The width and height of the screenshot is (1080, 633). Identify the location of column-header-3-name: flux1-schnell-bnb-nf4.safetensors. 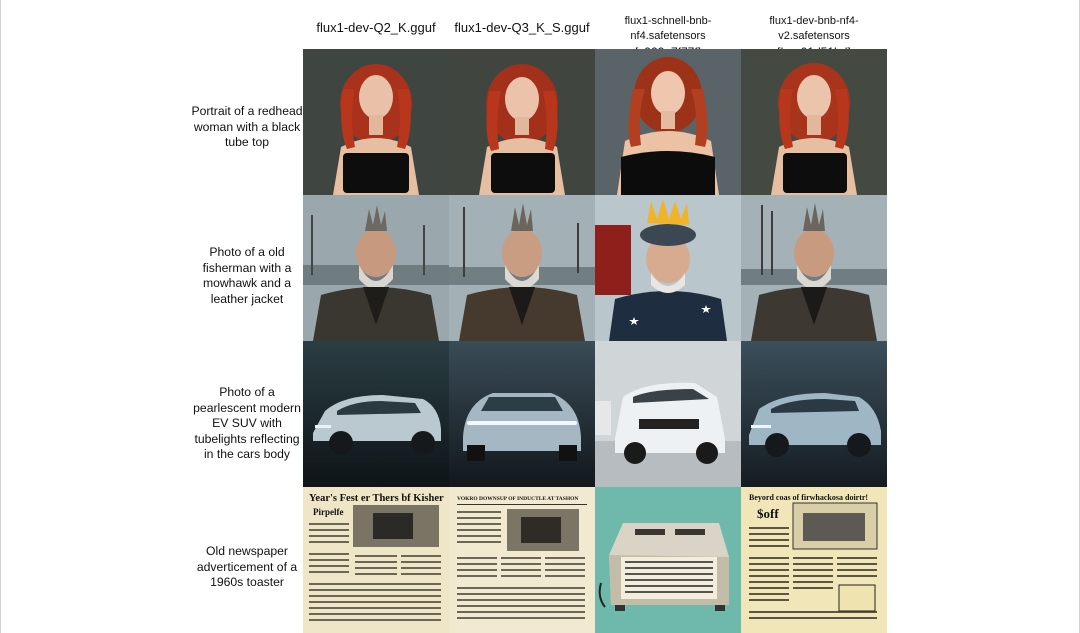
(668, 28).